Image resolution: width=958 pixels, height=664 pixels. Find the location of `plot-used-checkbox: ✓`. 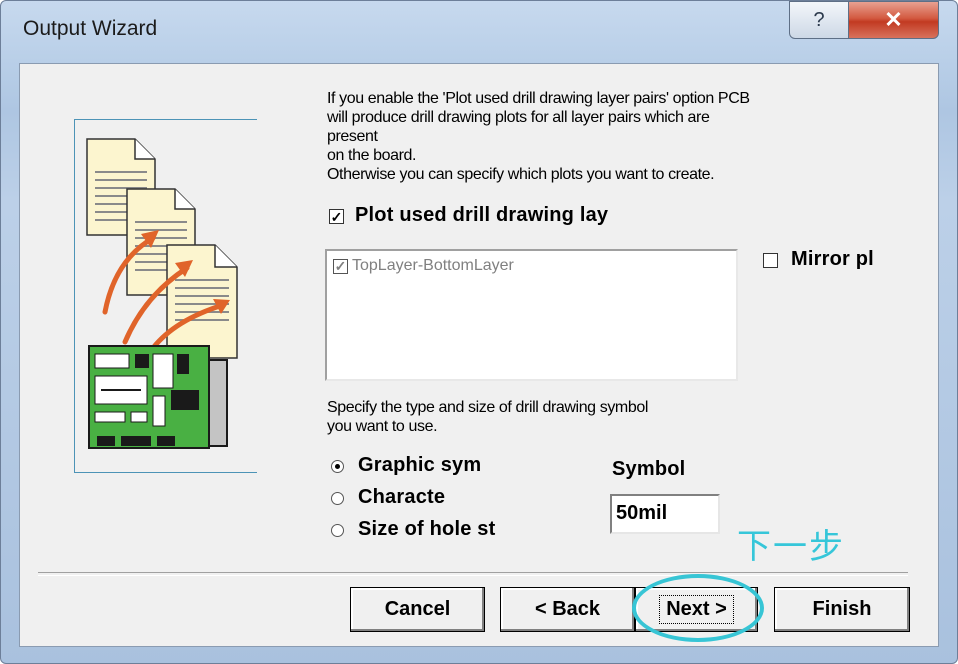

plot-used-checkbox: ✓ is located at coordinates (336, 216).